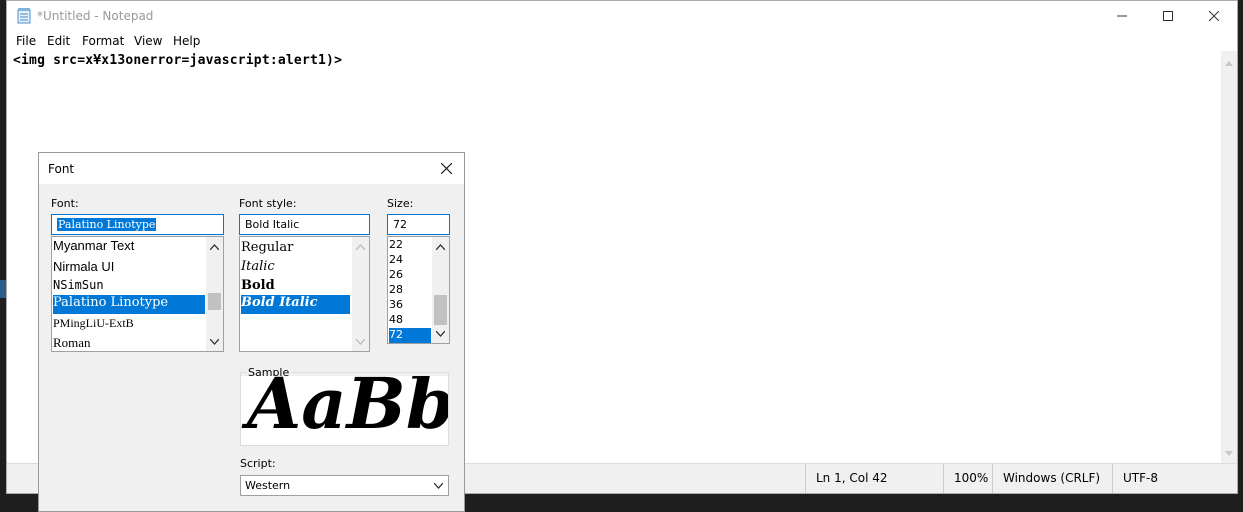 The height and width of the screenshot is (512, 1243). I want to click on size-input: 72, so click(418, 224).